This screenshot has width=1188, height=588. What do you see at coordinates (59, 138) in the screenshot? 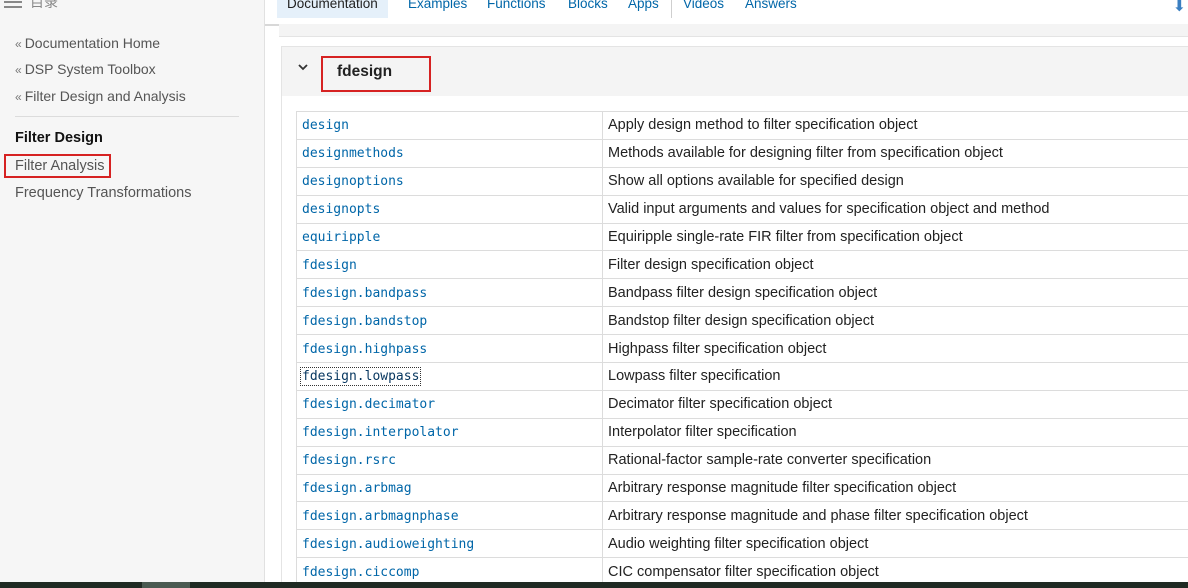
I see `sidebar-item-filter-design: Filter Design` at bounding box center [59, 138].